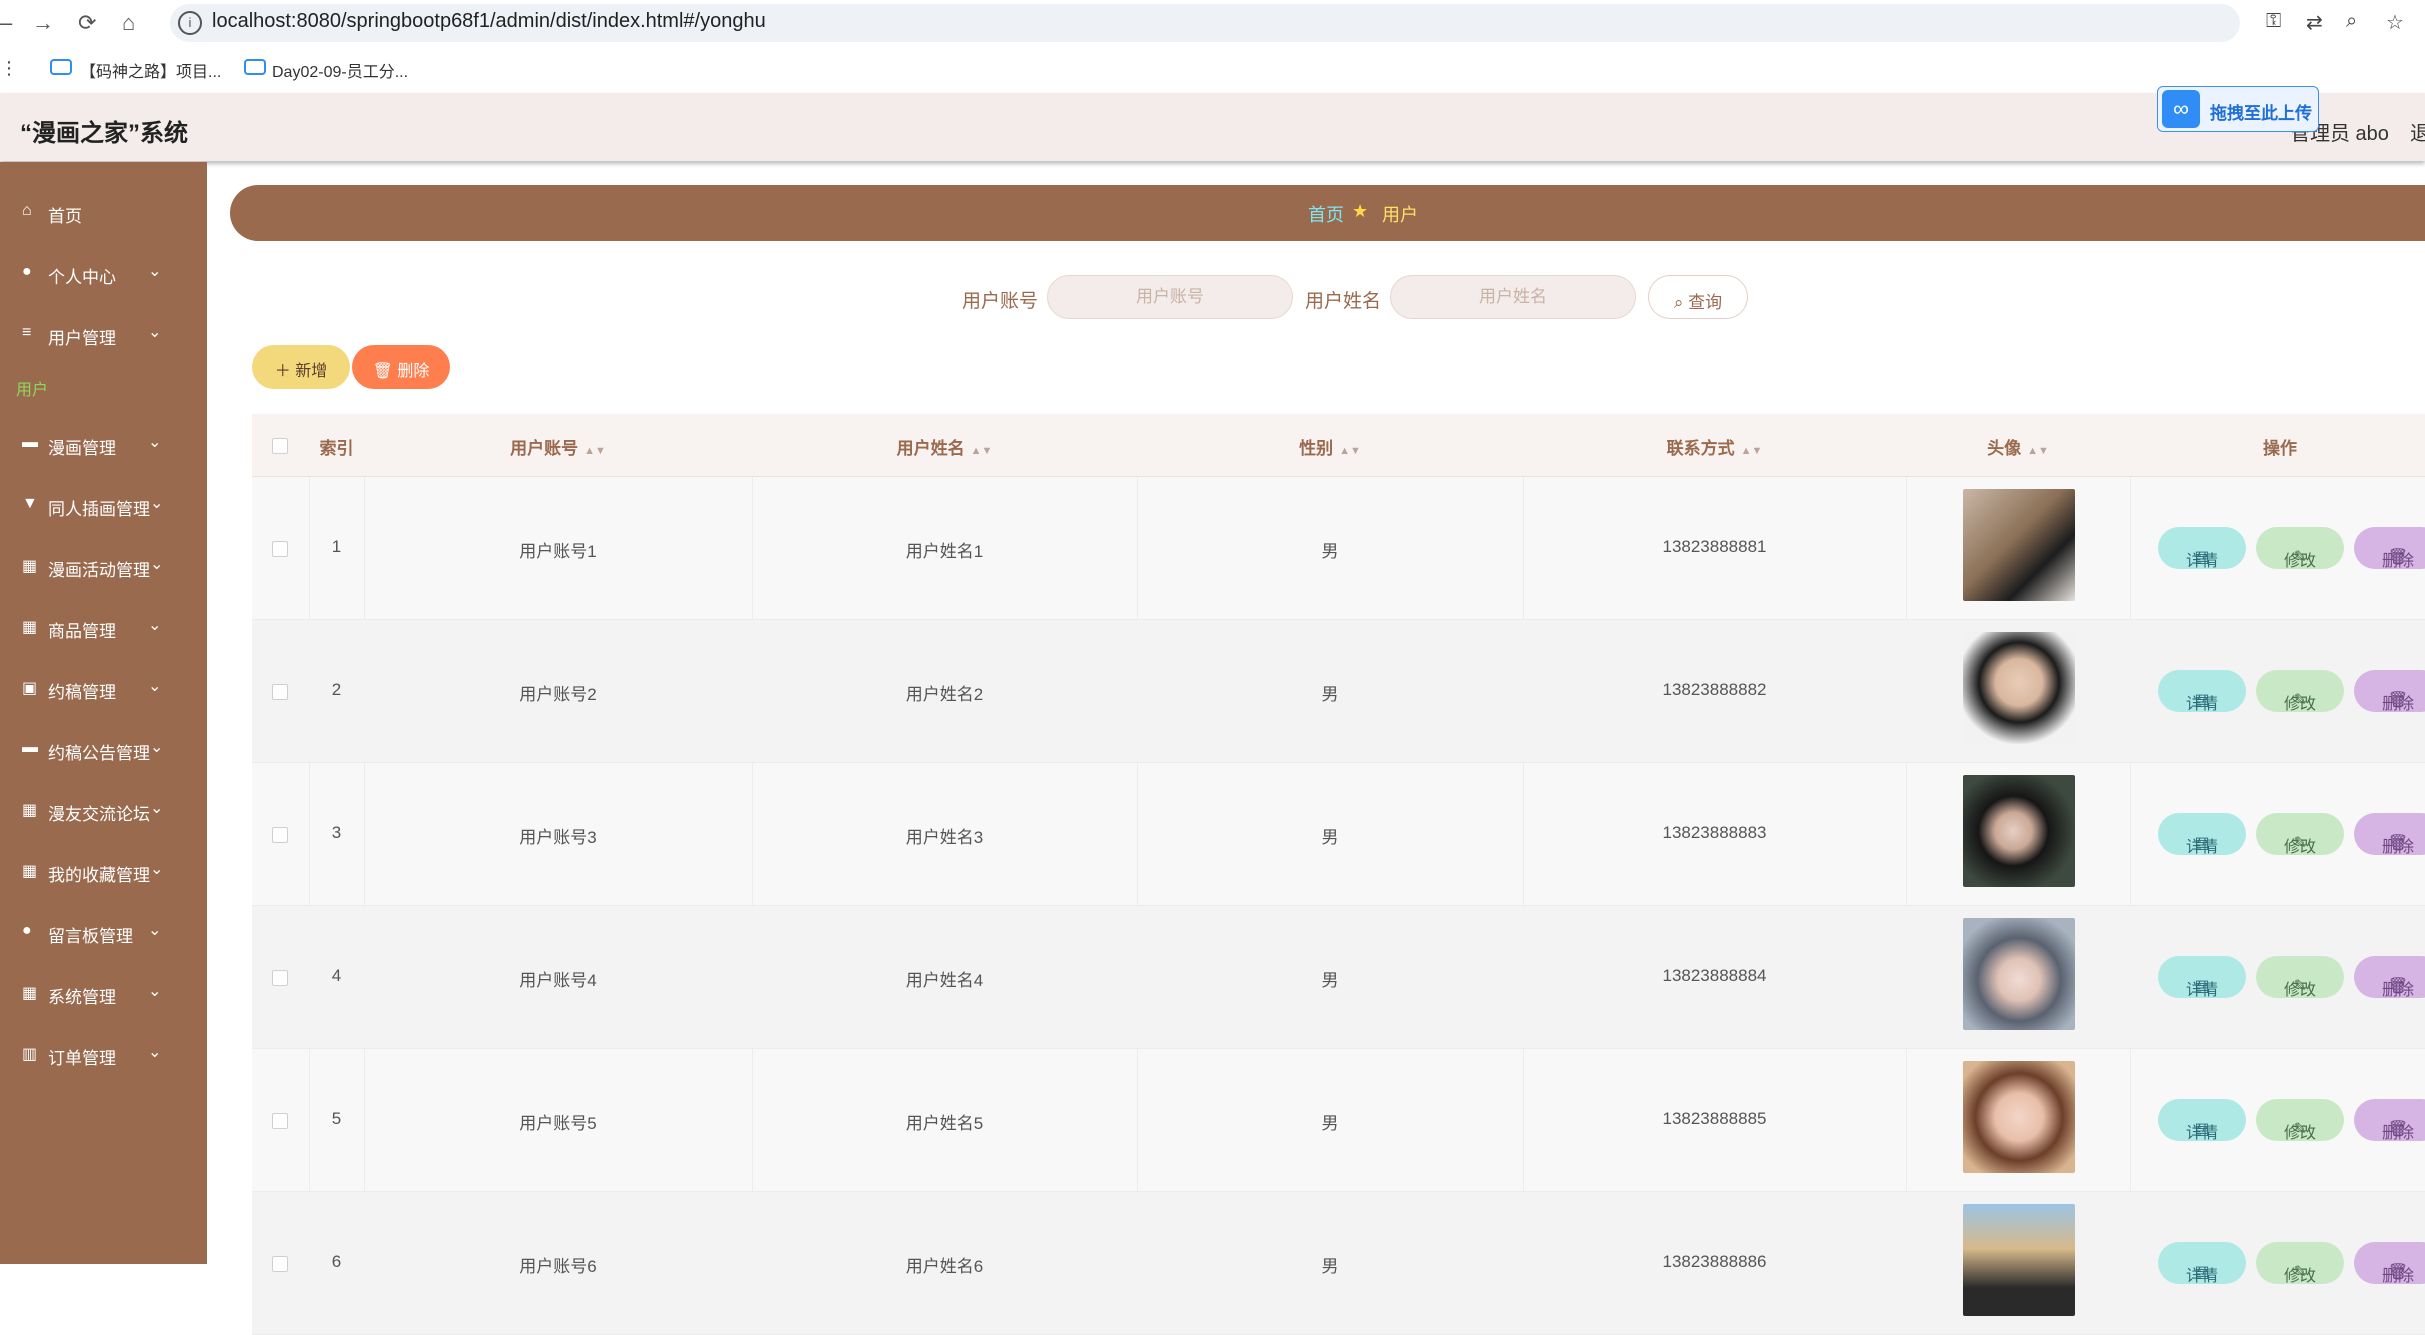 The image size is (2425, 1335). I want to click on logout-link: 退, so click(2417, 131).